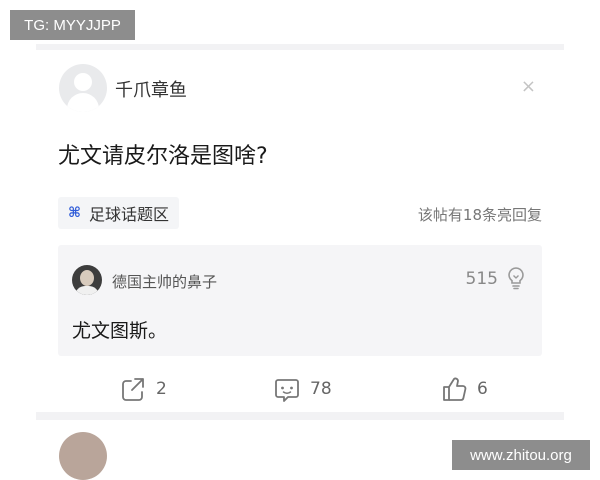 This screenshot has height=480, width=600. What do you see at coordinates (300, 416) in the screenshot?
I see `card-separator` at bounding box center [300, 416].